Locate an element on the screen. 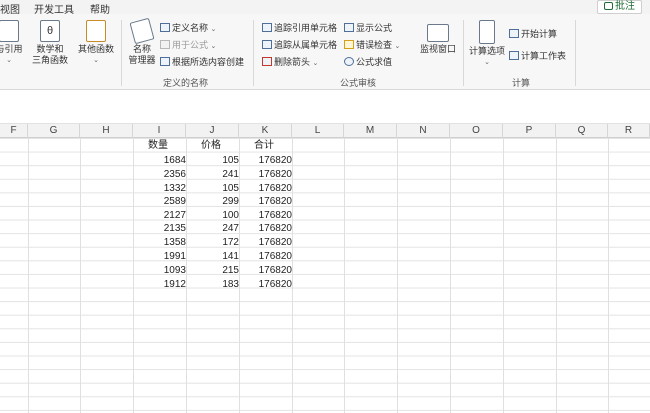  column-header-row: F G H I J K L M N O P Q R is located at coordinates (325, 131).